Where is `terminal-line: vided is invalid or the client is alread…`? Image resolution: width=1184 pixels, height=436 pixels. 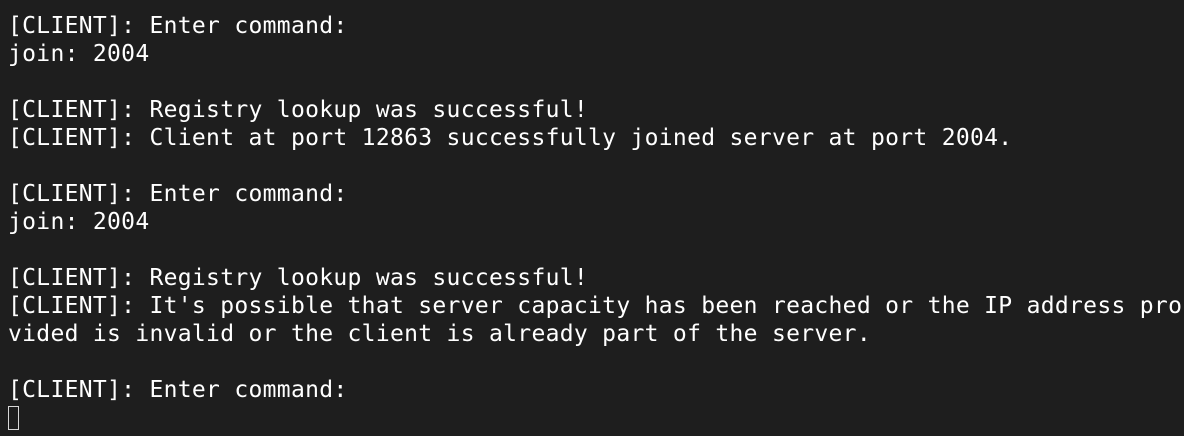
terminal-line: vided is invalid or the client is alread… is located at coordinates (439, 334).